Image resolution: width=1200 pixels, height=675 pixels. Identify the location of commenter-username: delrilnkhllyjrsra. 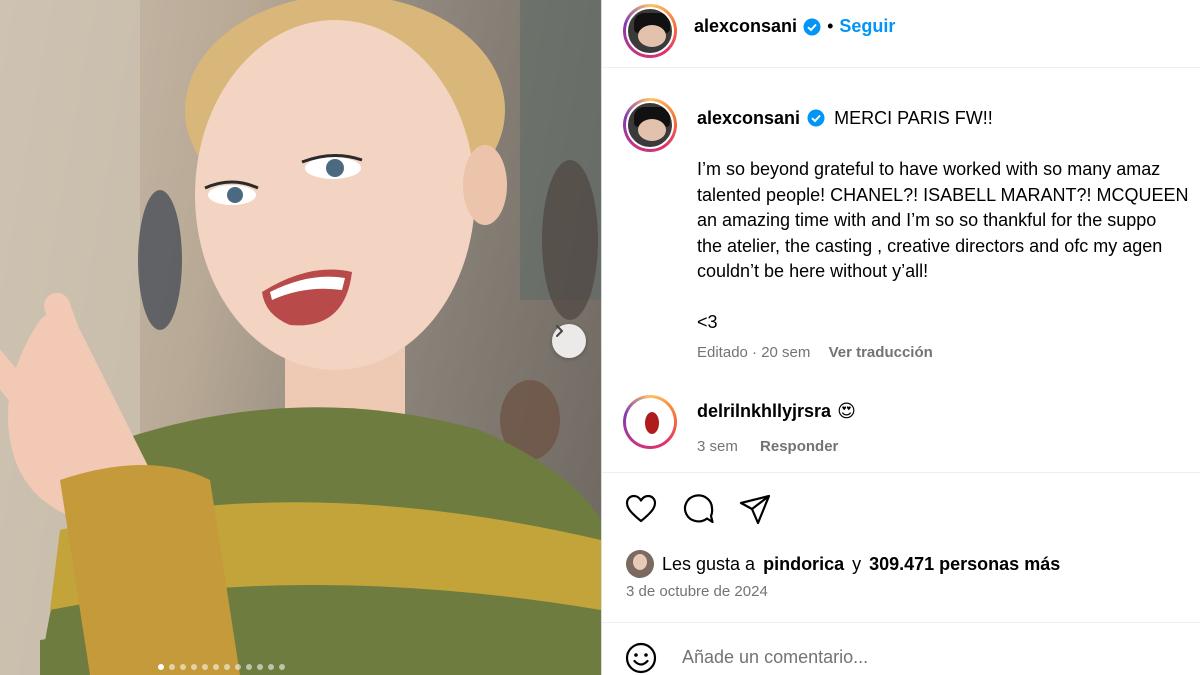
(764, 411).